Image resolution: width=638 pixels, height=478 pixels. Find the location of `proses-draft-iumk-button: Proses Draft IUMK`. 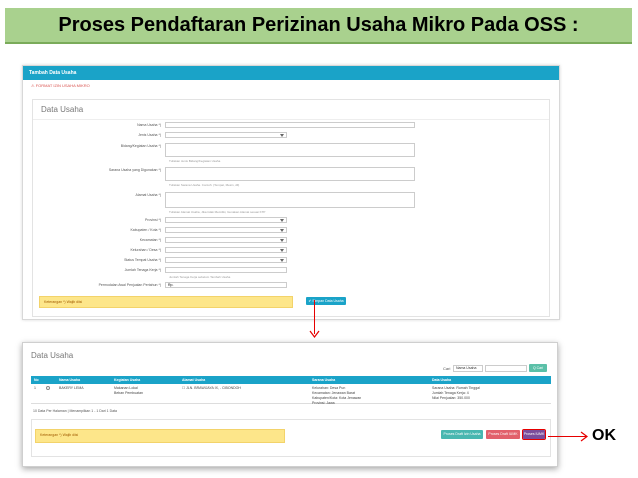

proses-draft-iumk-button: Proses Draft IUMK is located at coordinates (503, 434).